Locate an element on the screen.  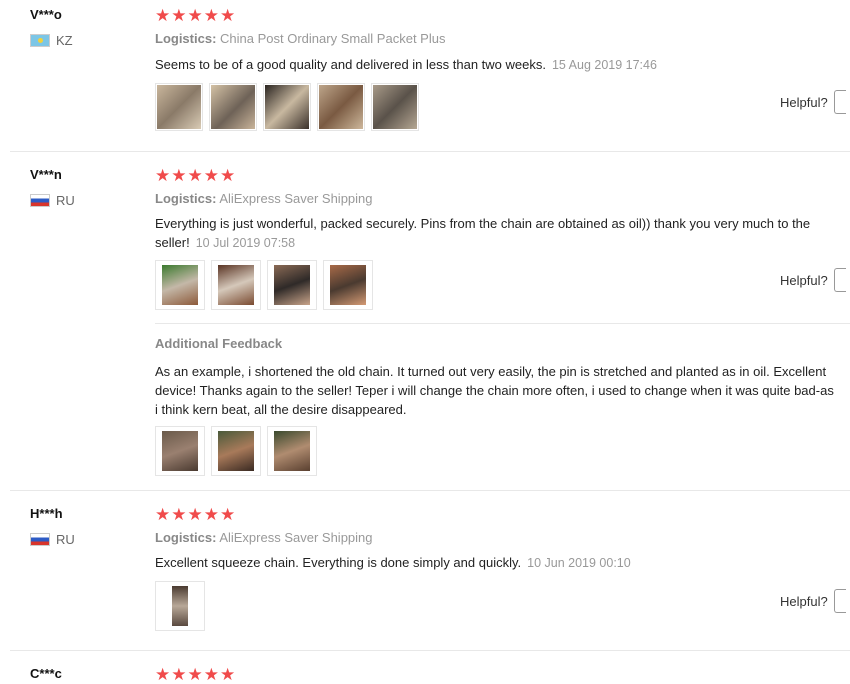
review-country: KZ is located at coordinates (51, 40).